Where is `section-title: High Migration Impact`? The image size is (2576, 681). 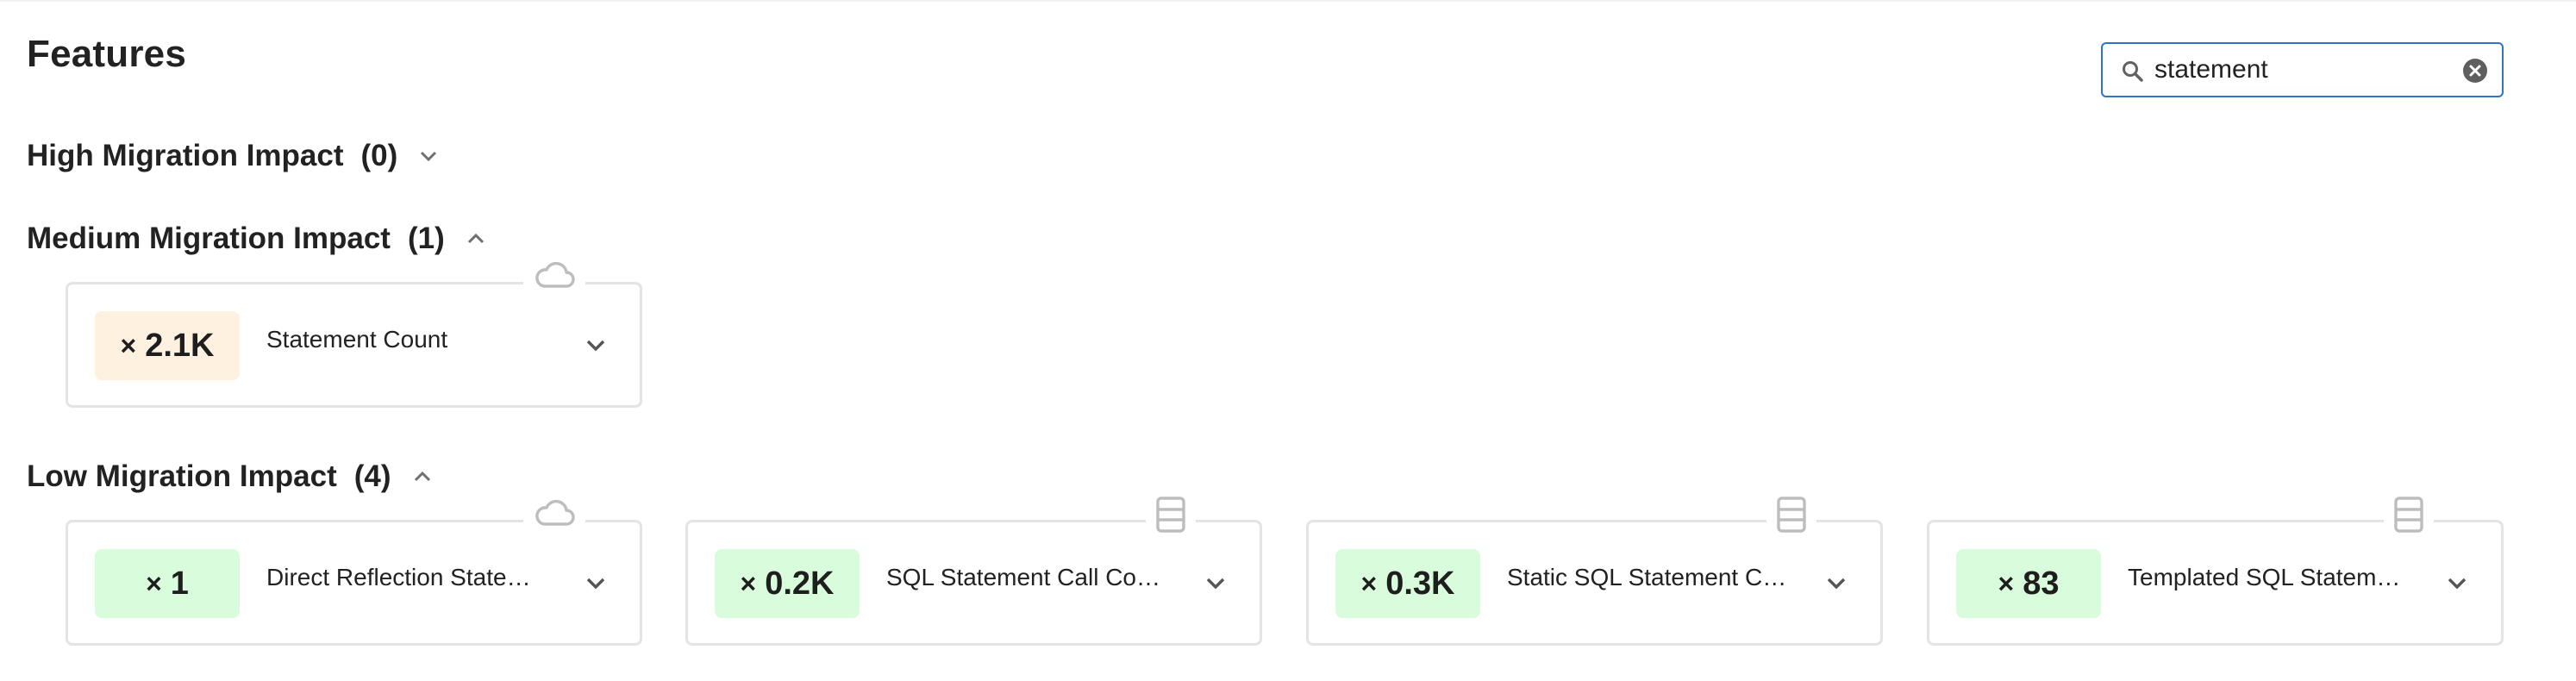
section-title: High Migration Impact is located at coordinates (185, 155).